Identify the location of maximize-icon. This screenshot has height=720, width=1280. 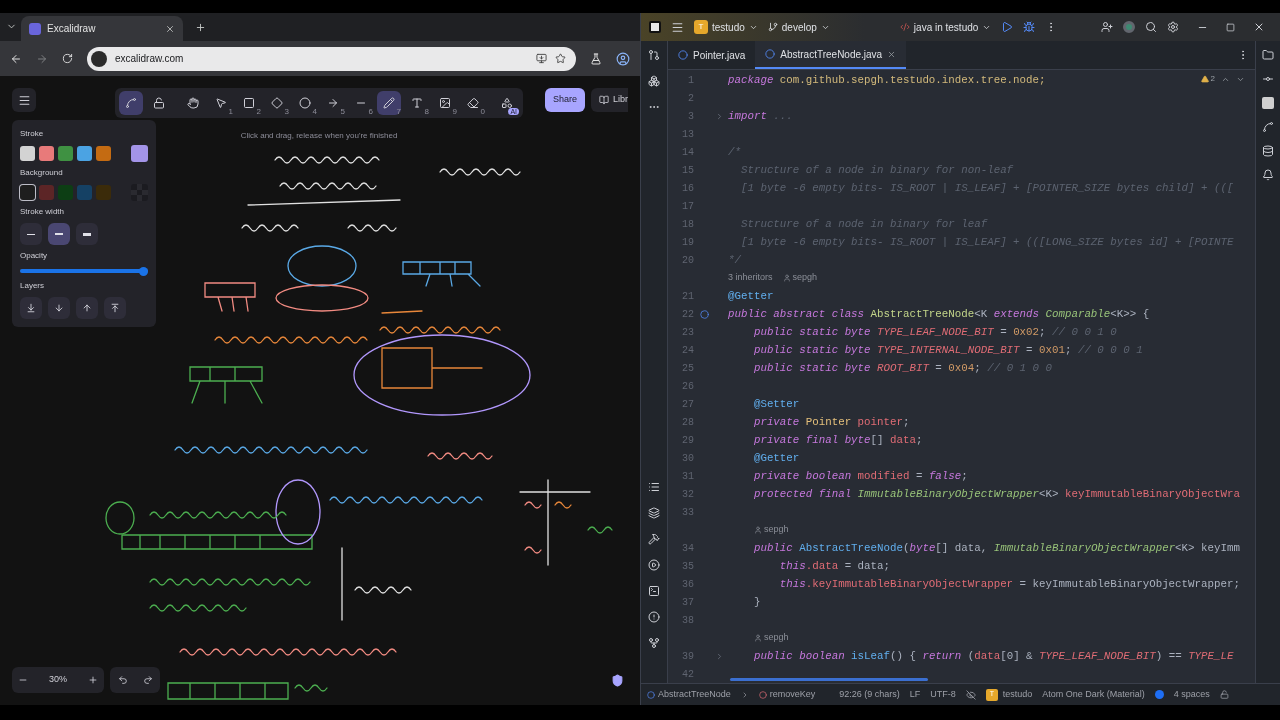
(1231, 27).